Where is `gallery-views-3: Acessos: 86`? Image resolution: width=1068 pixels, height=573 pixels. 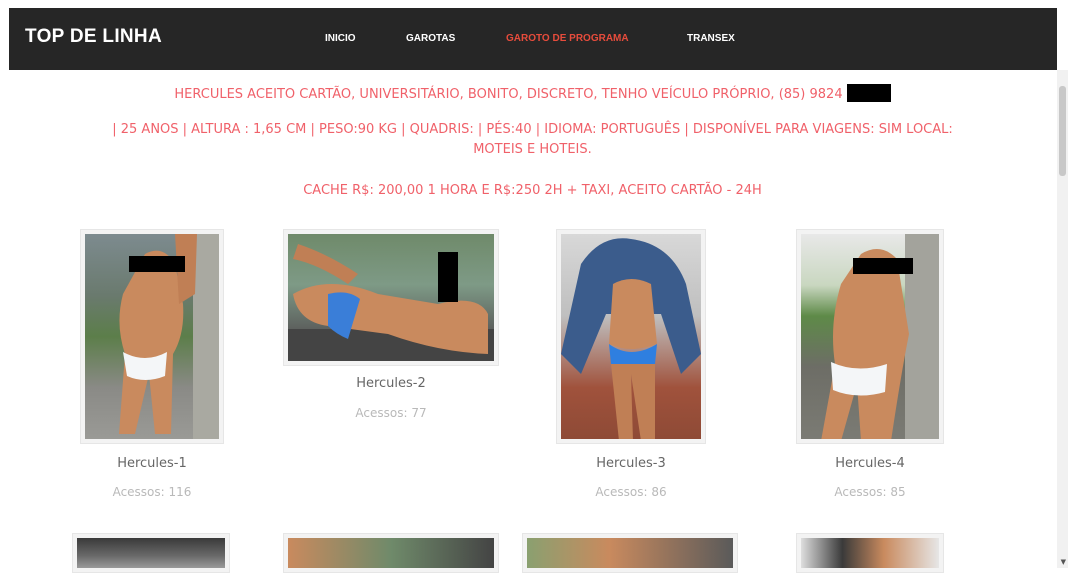 gallery-views-3: Acessos: 86 is located at coordinates (631, 492).